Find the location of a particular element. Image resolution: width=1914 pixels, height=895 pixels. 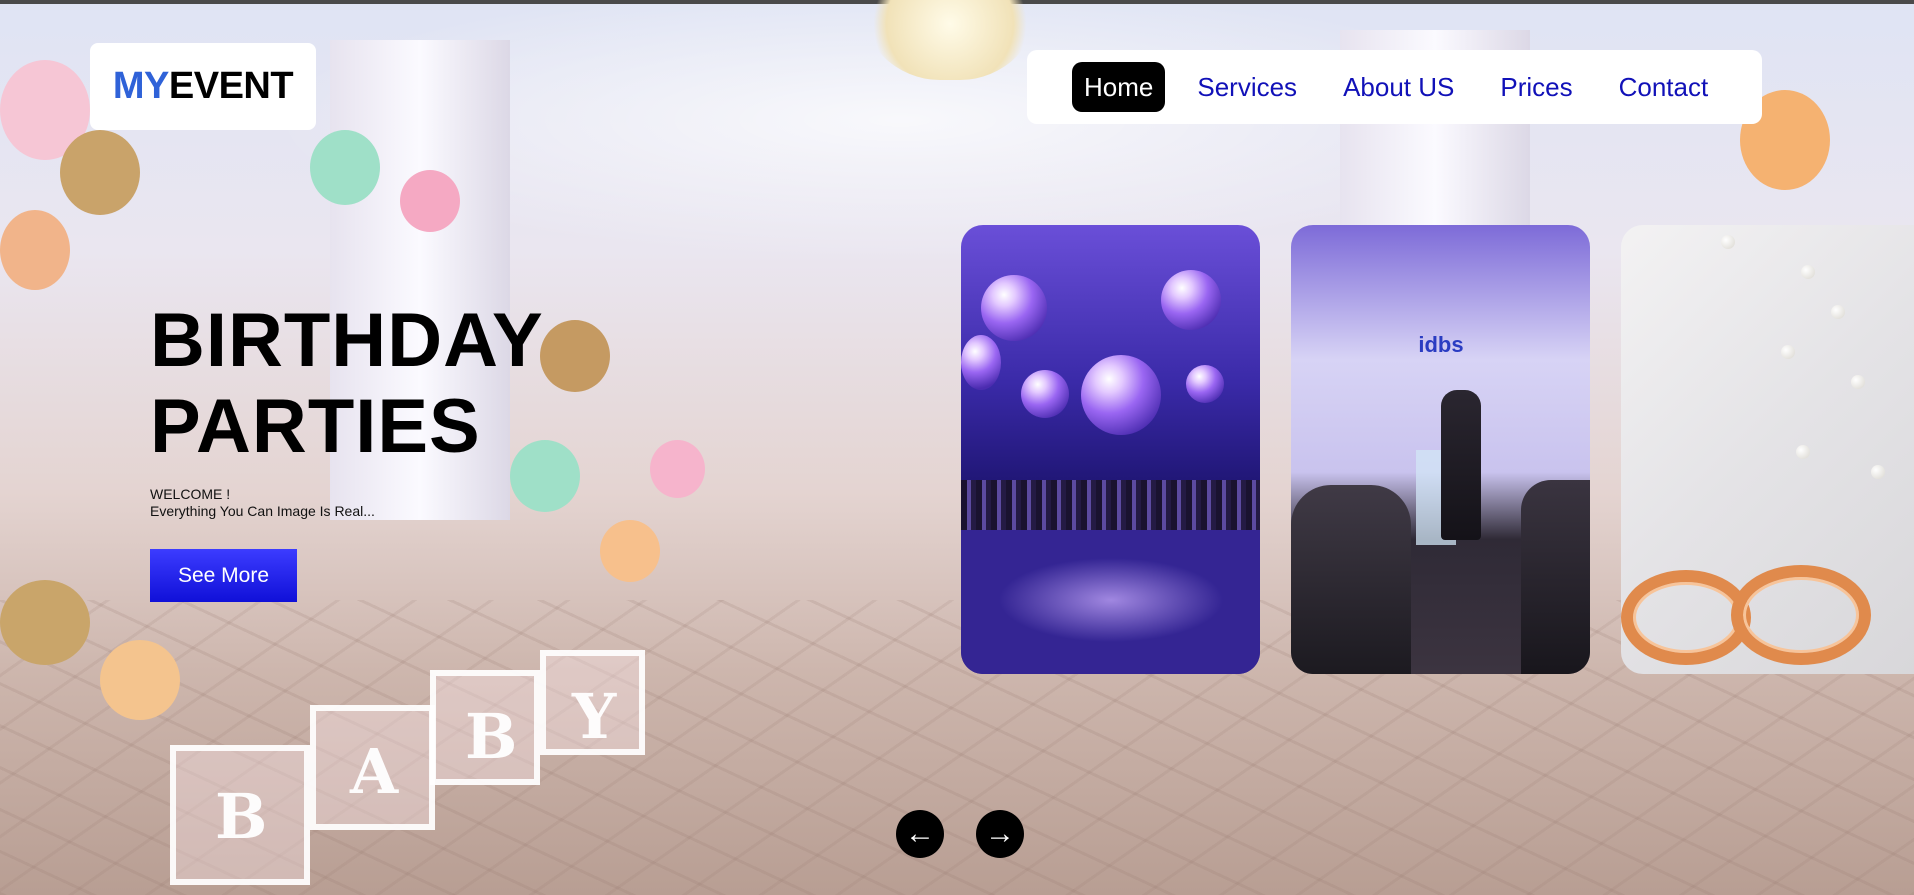

arrow-right-icon: → is located at coordinates (1000, 834).